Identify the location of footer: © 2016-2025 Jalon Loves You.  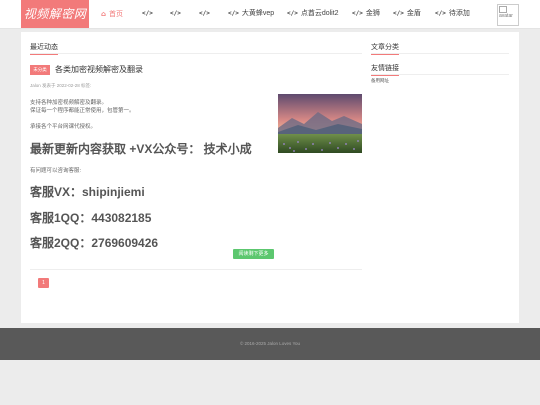
(270, 344).